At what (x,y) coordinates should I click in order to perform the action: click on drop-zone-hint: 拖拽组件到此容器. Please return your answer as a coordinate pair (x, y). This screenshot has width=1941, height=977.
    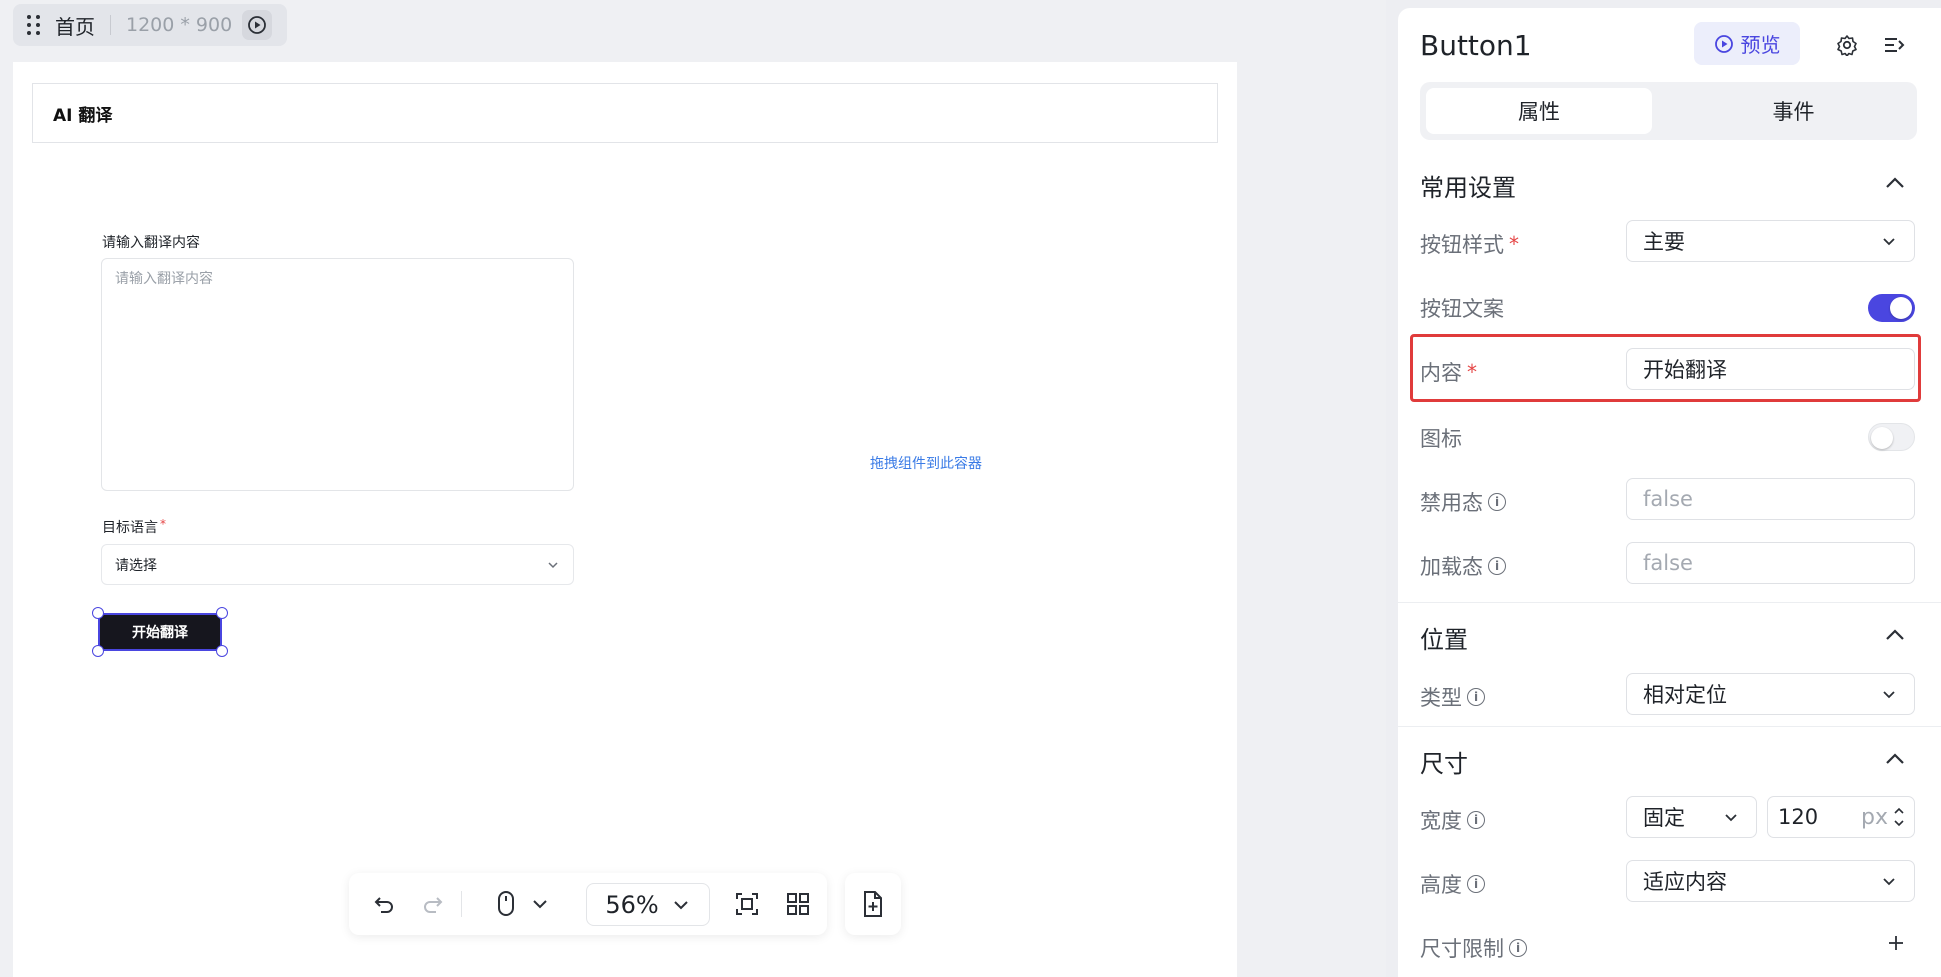
    Looking at the image, I should click on (926, 464).